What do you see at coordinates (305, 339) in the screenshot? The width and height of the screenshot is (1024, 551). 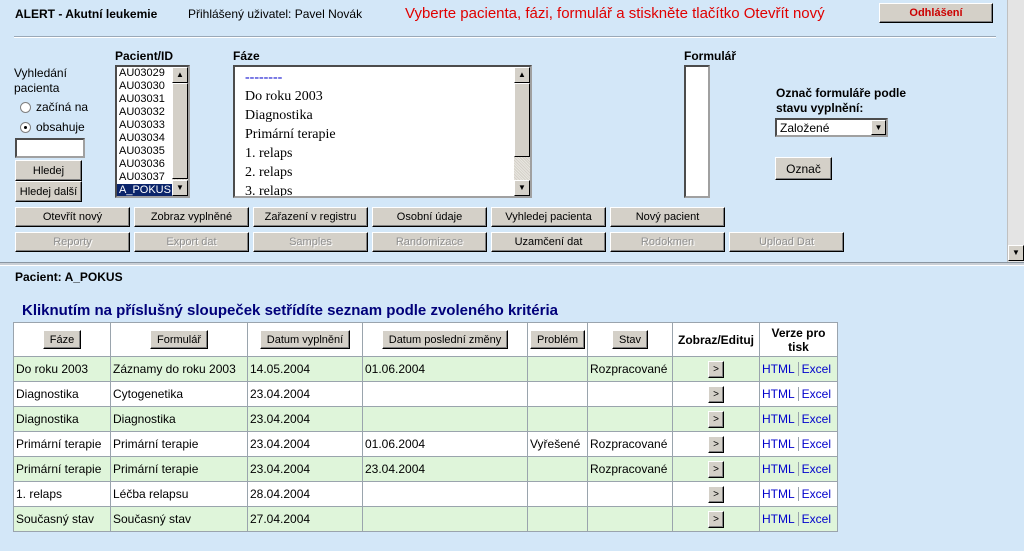 I see `sort-datum-vyplneni-button: Datum vyplnění` at bounding box center [305, 339].